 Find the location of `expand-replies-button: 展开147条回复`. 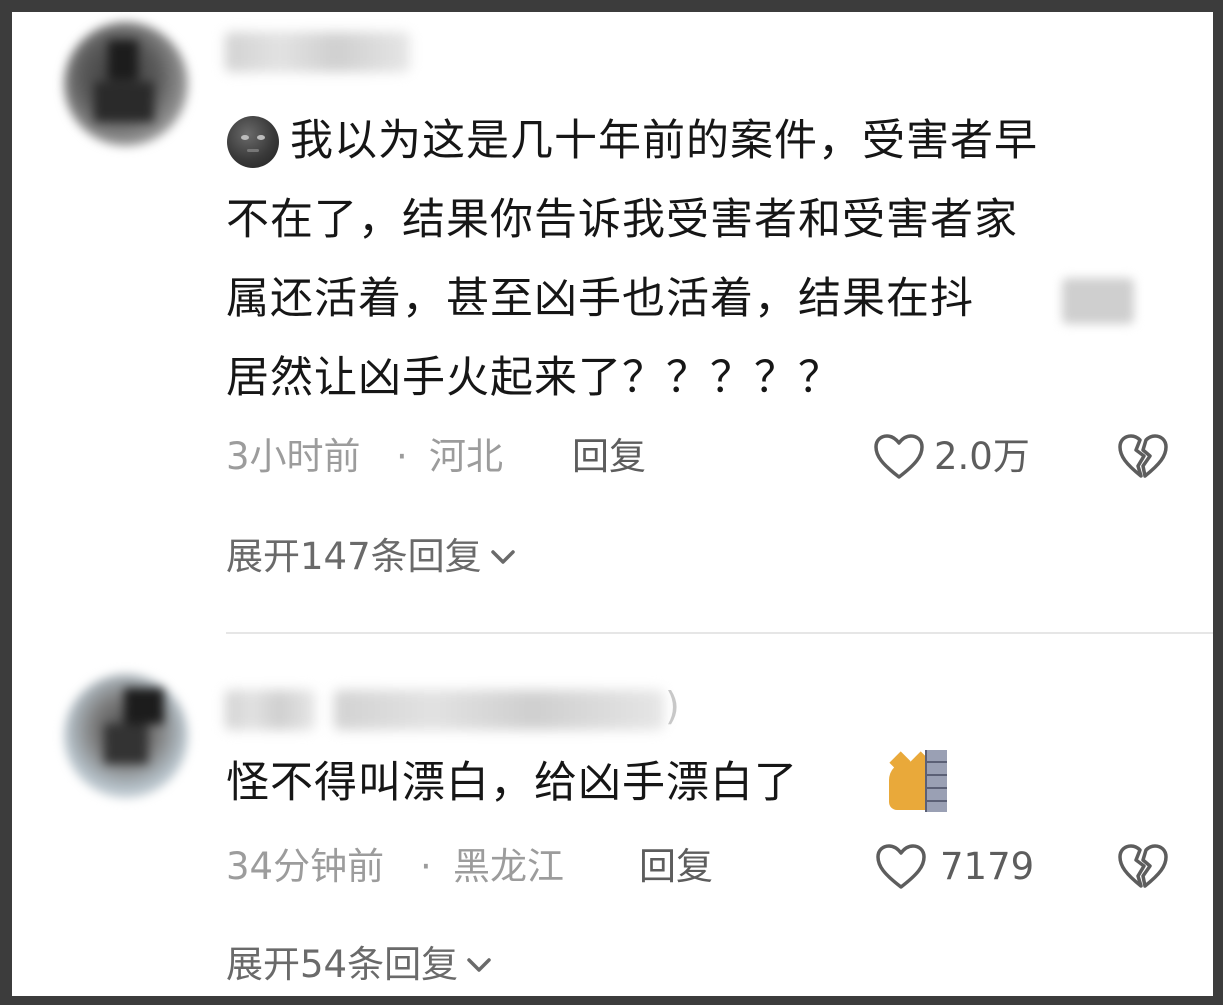

expand-replies-button: 展开147条回复 is located at coordinates (372, 556).